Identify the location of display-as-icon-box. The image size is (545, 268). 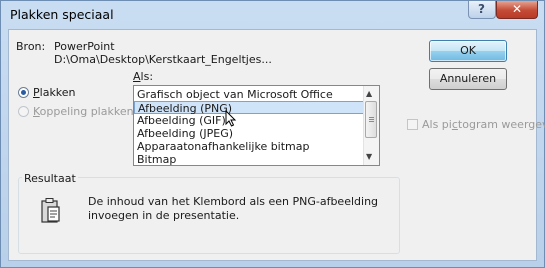
(412, 124).